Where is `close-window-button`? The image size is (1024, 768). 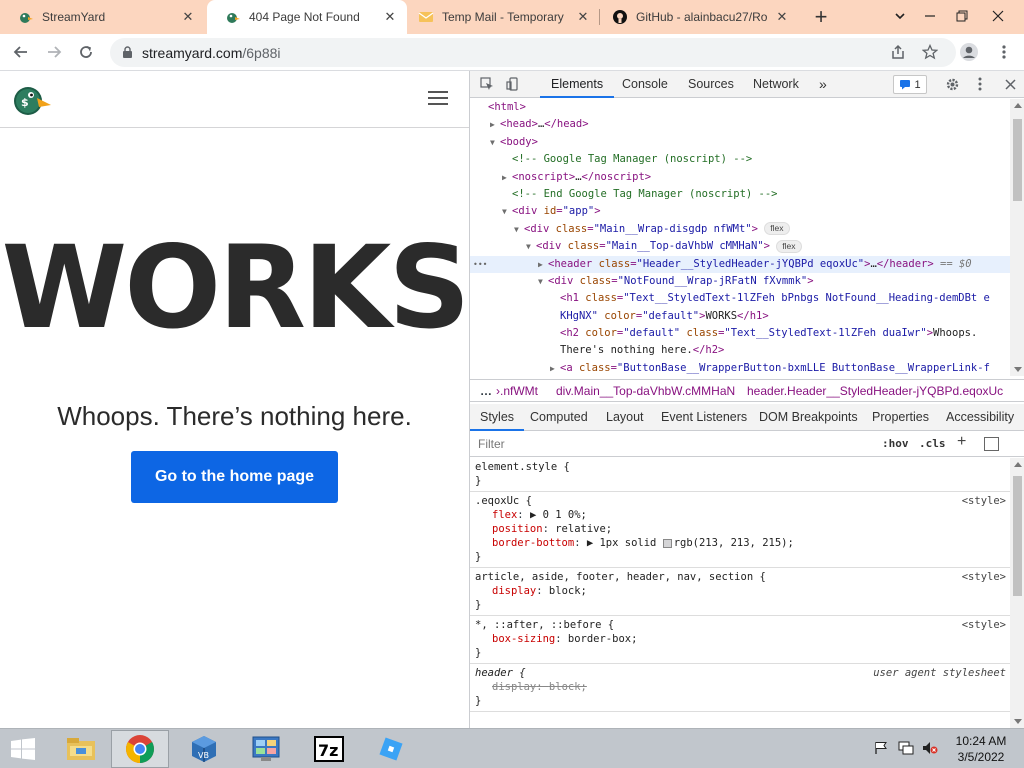 close-window-button is located at coordinates (998, 16).